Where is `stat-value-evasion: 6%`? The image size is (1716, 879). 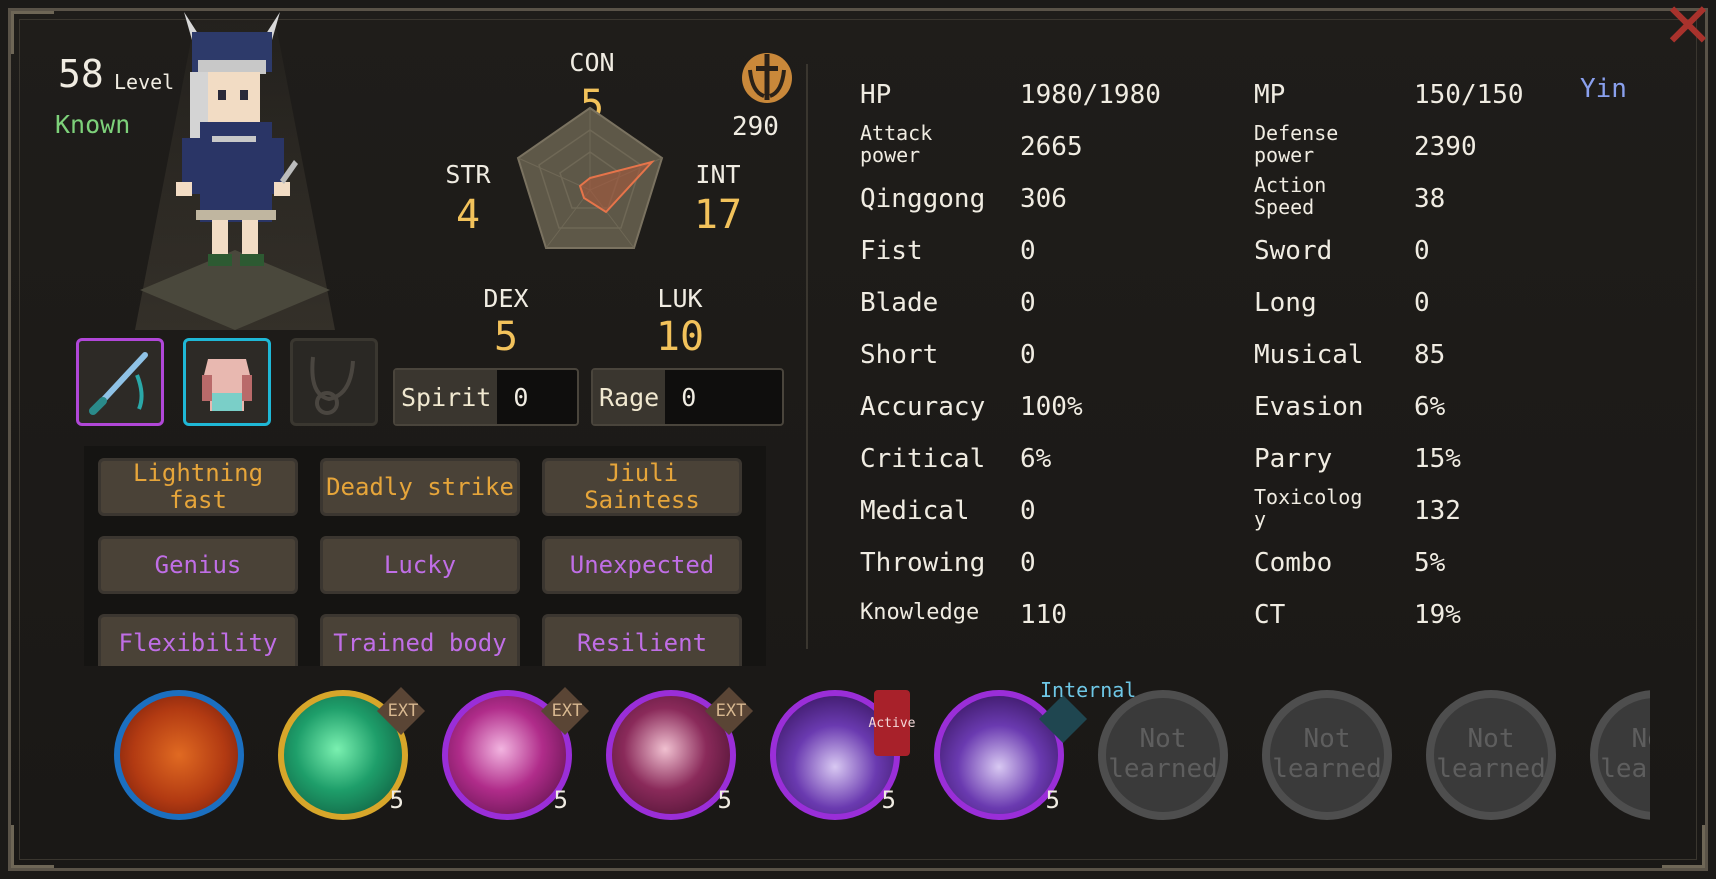
stat-value-evasion: 6% is located at coordinates (1430, 407).